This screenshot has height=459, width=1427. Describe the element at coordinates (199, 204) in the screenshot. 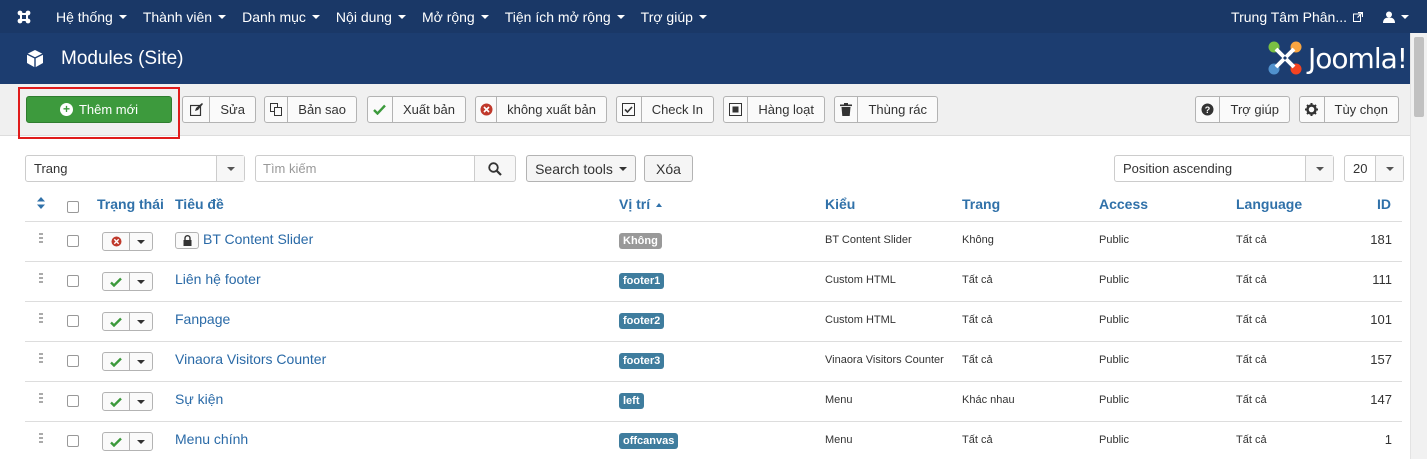

I see `header-title: Tiêu đề` at that location.